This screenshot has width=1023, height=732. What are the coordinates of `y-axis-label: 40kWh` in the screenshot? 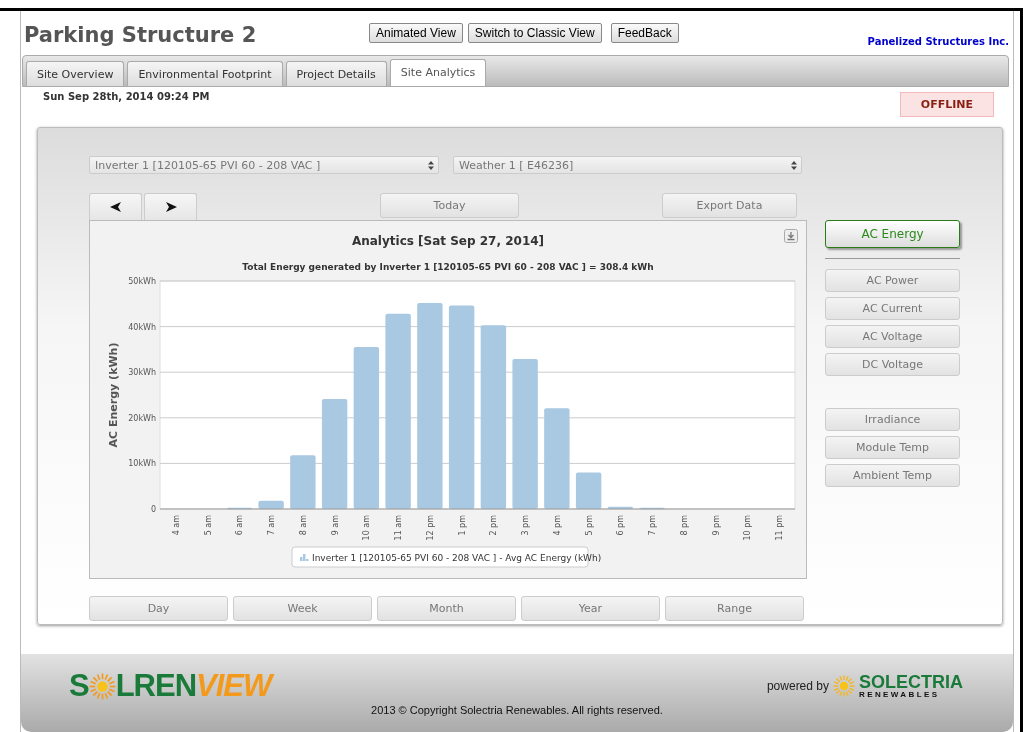 It's located at (142, 327).